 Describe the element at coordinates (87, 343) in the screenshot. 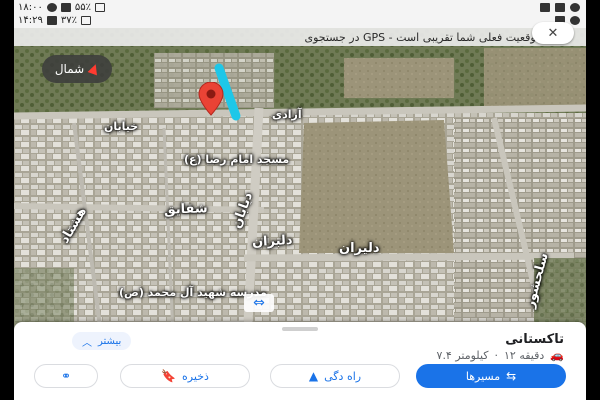

I see `chevron-up-icon: ︿` at that location.